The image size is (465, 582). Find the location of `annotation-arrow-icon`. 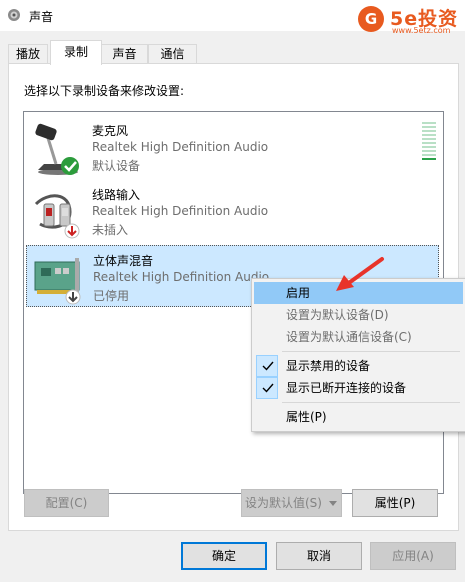

annotation-arrow-icon is located at coordinates (360, 274).